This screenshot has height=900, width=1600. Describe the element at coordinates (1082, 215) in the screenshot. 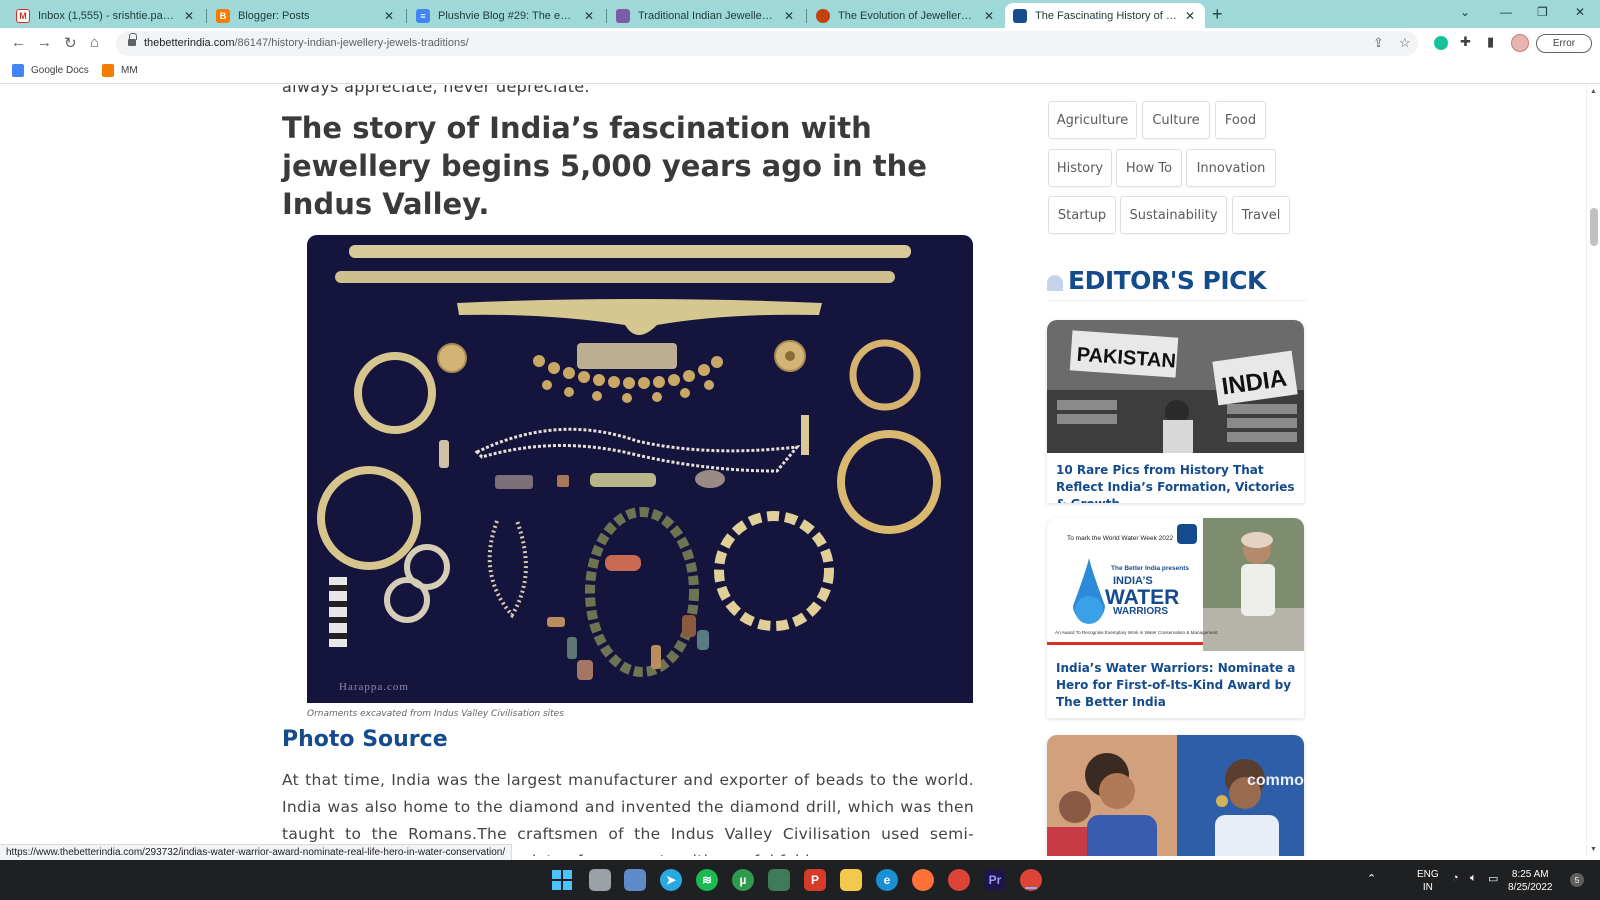

I see `tag-startup: Startup` at that location.